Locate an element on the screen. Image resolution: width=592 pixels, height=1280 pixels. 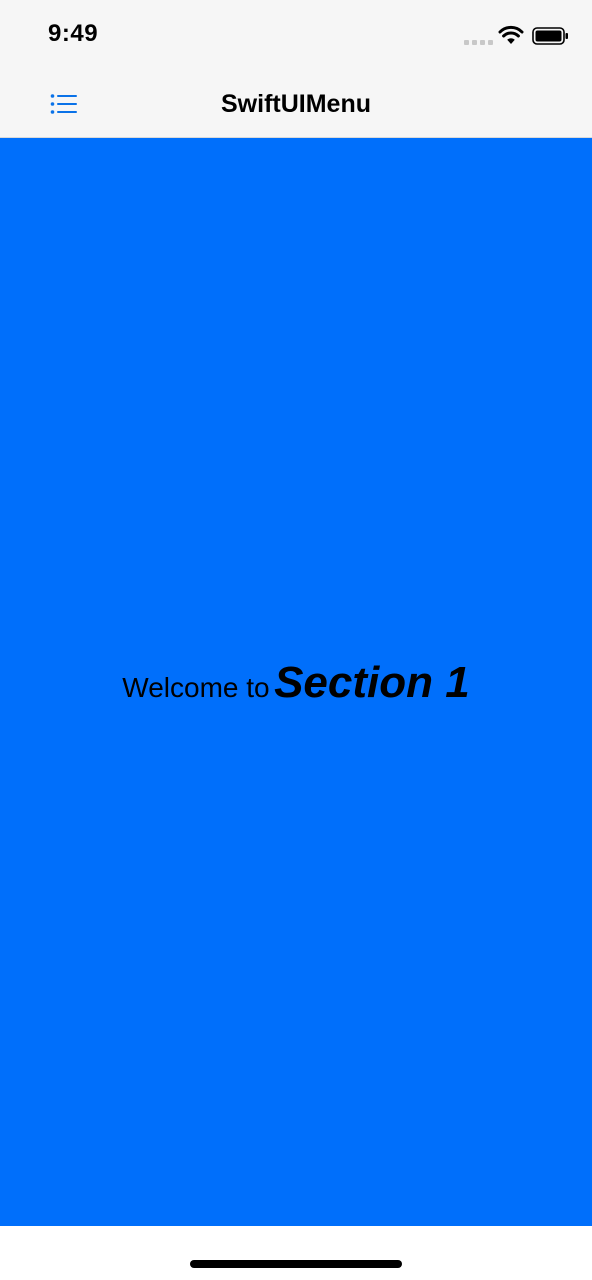
section-name-text: Section 1 is located at coordinates (372, 682).